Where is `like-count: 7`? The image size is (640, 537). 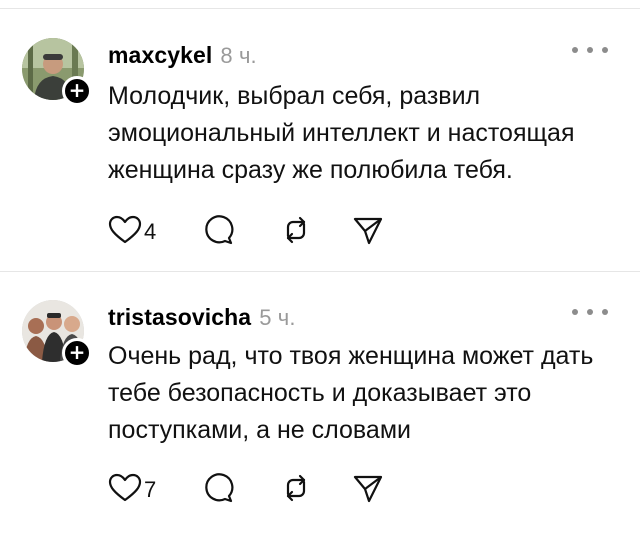
like-count: 7 is located at coordinates (150, 489).